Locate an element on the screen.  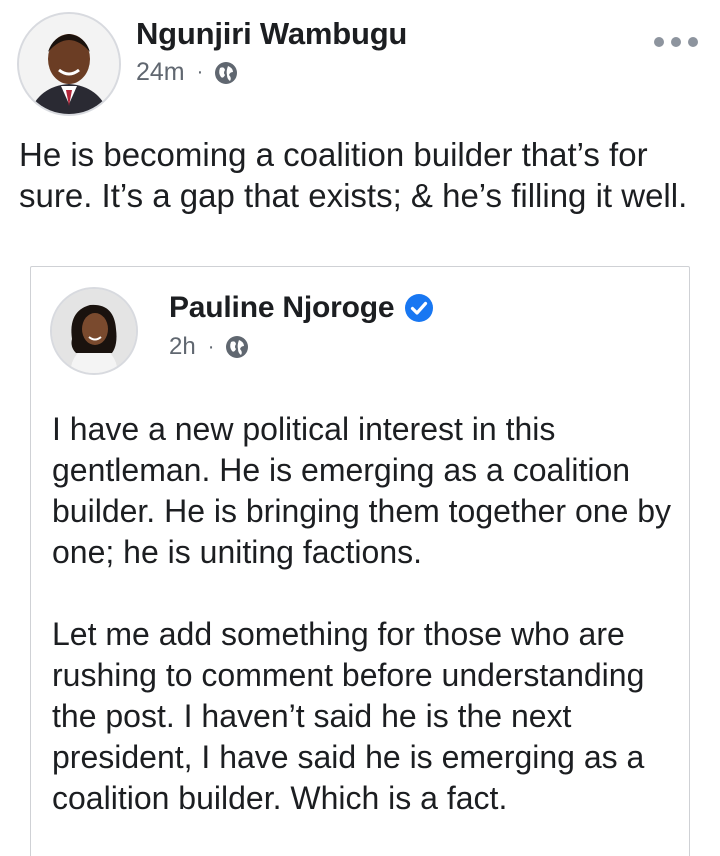
author-avatar-image is located at coordinates (69, 64).